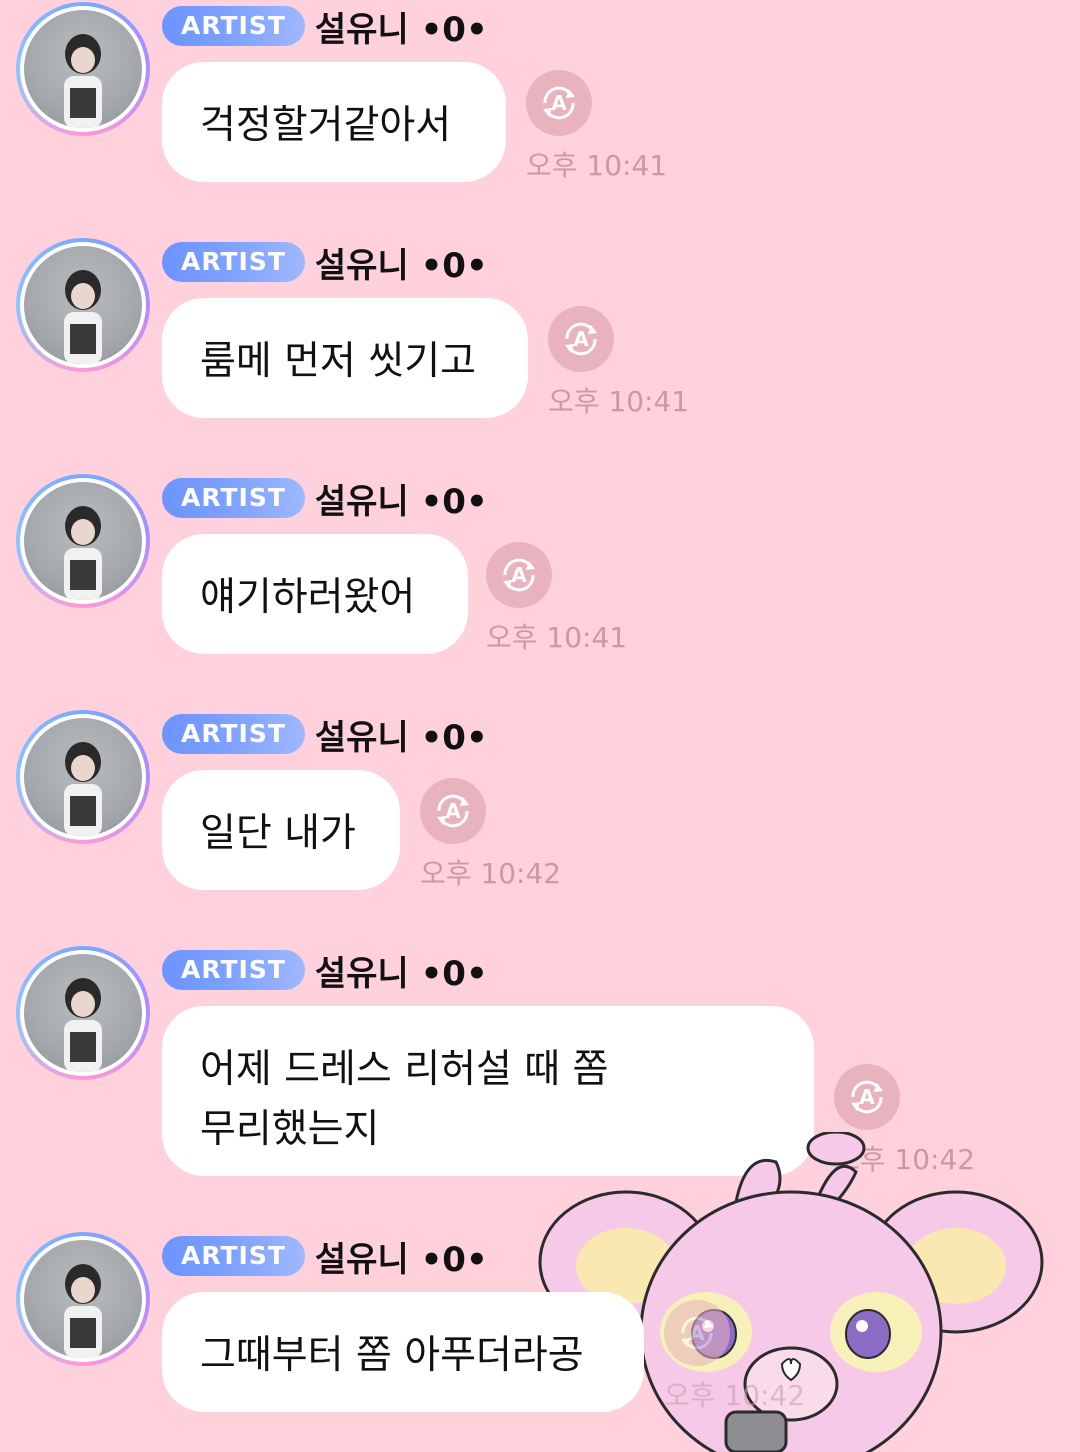 Image resolution: width=1080 pixels, height=1452 pixels. What do you see at coordinates (334, 122) in the screenshot?
I see `message-bubble: 걱정할거같아서` at bounding box center [334, 122].